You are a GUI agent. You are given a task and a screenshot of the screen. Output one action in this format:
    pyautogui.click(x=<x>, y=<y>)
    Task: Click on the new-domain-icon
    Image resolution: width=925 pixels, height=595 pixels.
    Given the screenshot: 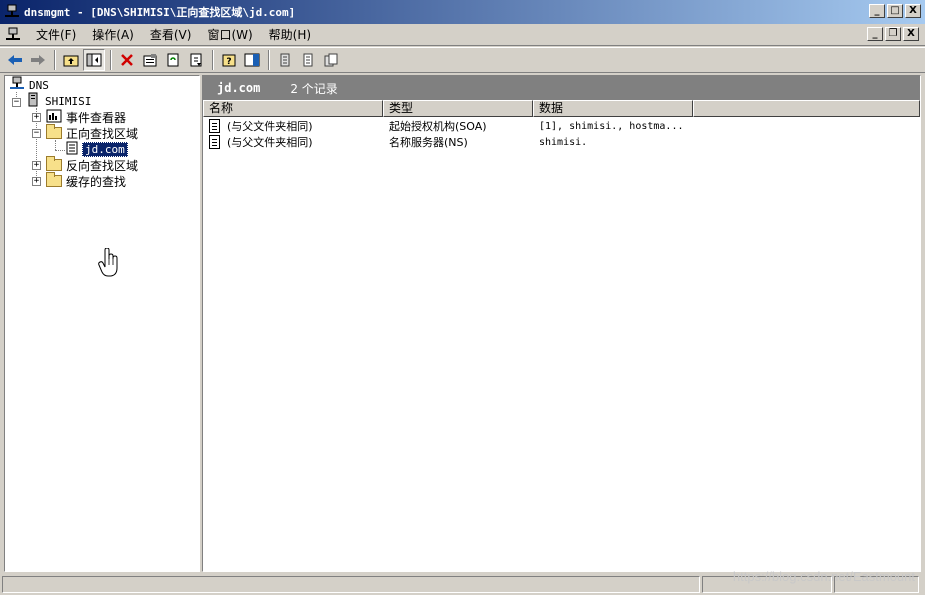 What is the action you would take?
    pyautogui.click(x=331, y=60)
    